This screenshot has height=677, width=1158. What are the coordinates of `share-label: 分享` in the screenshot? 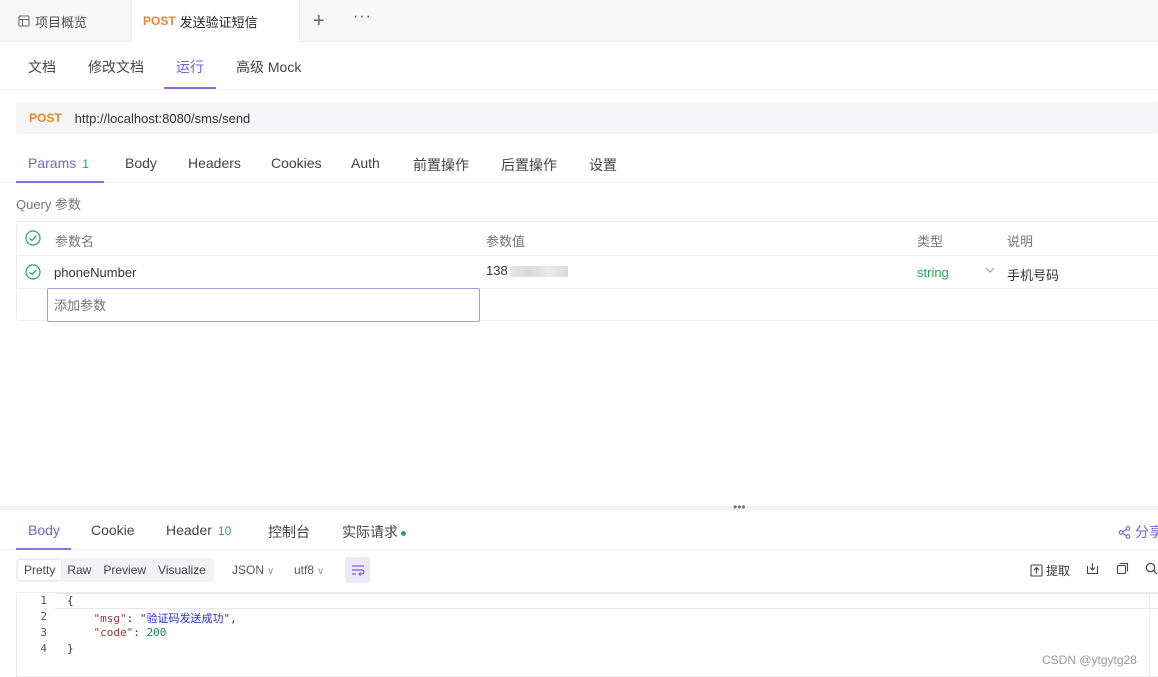 It's located at (1146, 532).